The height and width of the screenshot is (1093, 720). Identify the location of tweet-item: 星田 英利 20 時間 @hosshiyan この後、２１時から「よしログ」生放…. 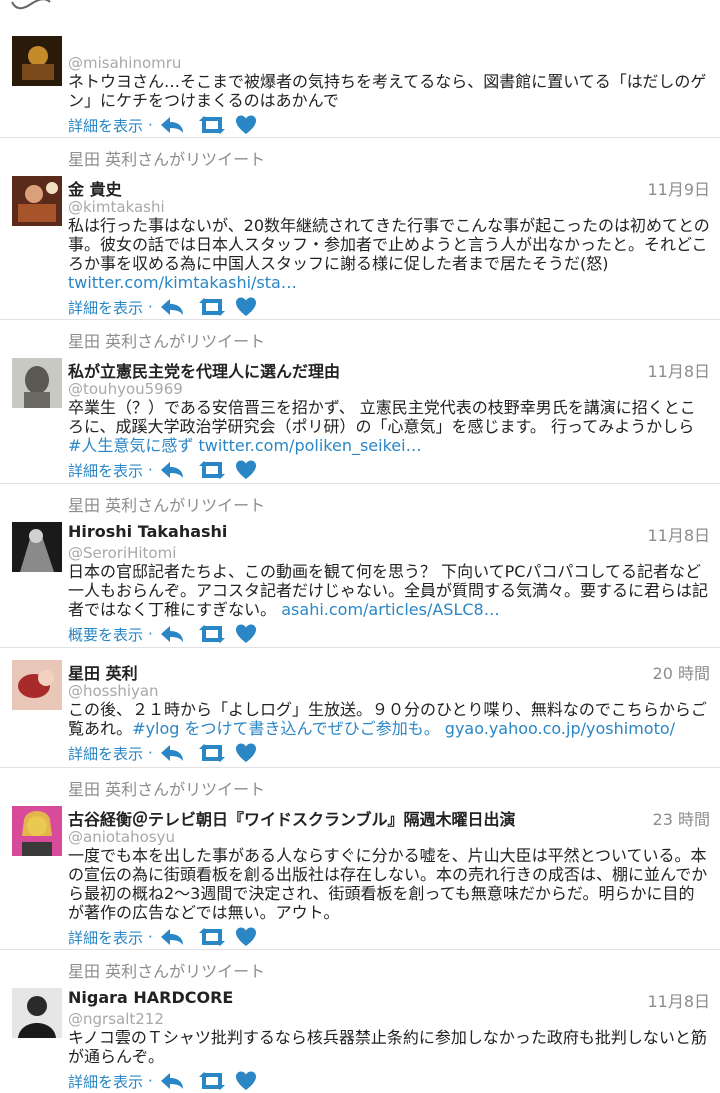
(360, 708).